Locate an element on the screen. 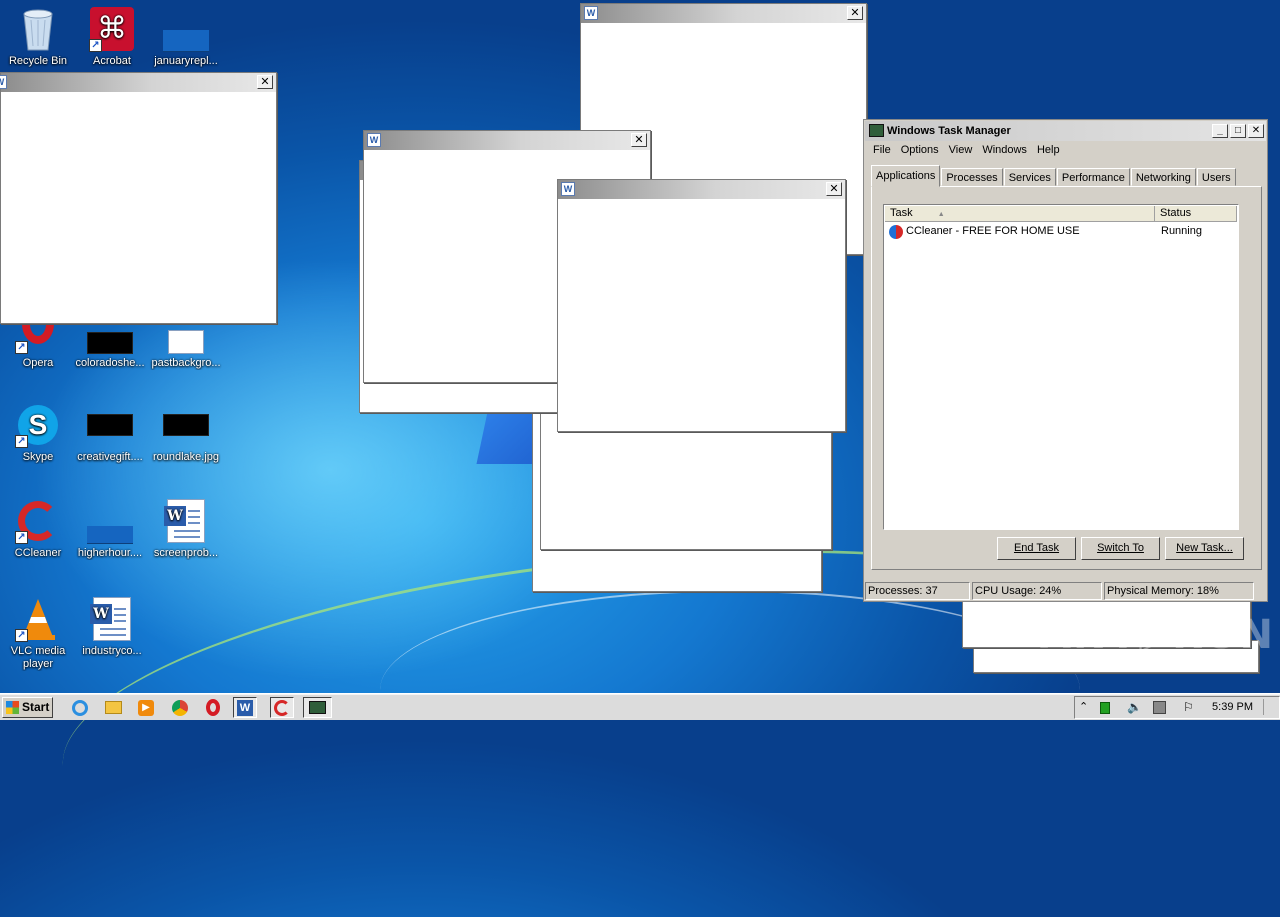  show-hidden-icons-icon: ⌃ is located at coordinates (1083, 706).